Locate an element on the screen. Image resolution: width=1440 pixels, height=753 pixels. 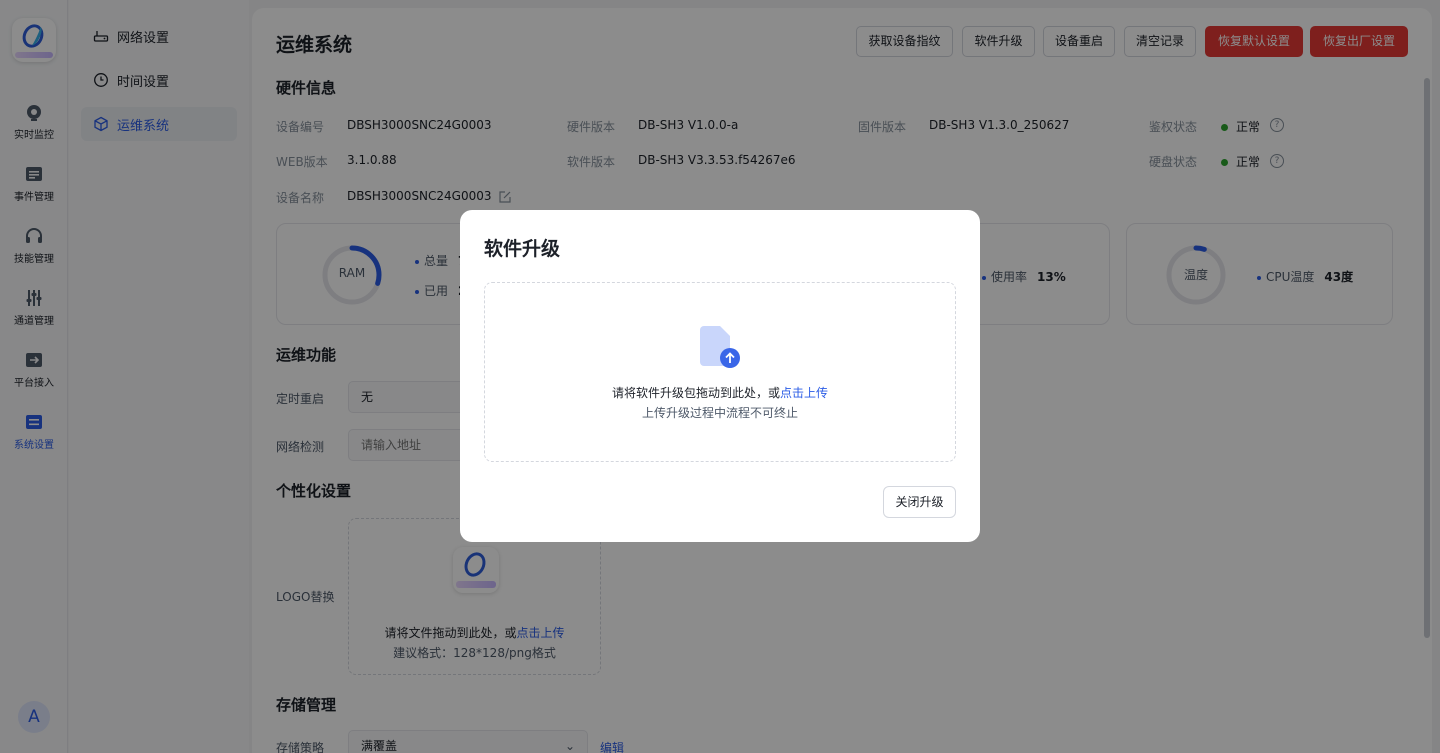
dropzone-hint: 上传升级过程中流程不可终止 is located at coordinates (719, 413).